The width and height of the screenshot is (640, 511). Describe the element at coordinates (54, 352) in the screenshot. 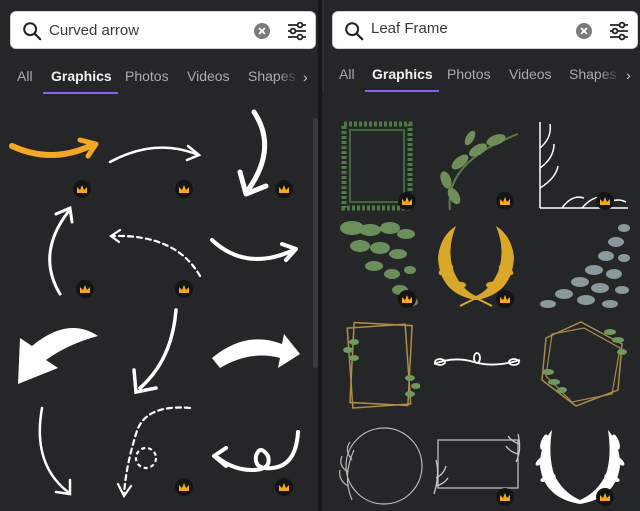

I see `bold-curved-arrow-graphic` at that location.